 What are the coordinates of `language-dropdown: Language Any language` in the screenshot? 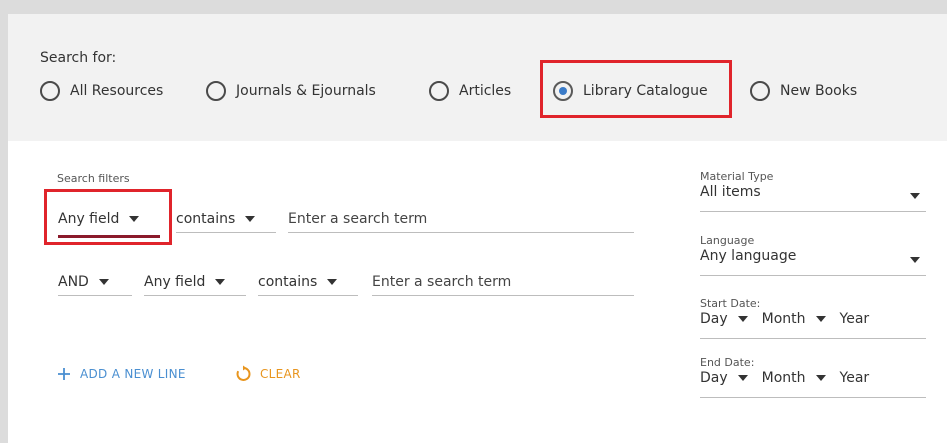 It's located at (813, 255).